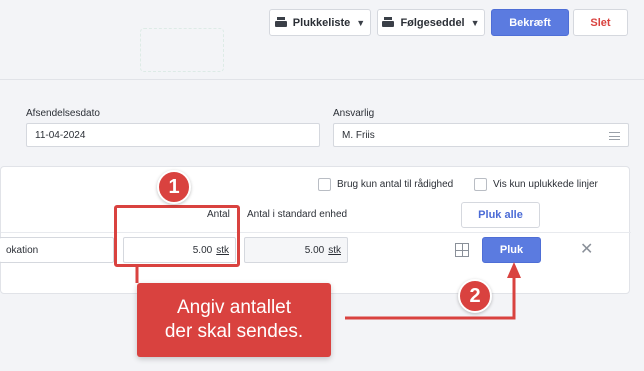 Image resolution: width=644 pixels, height=371 pixels. Describe the element at coordinates (222, 250) in the screenshot. I see `quantity-unit: stk` at that location.